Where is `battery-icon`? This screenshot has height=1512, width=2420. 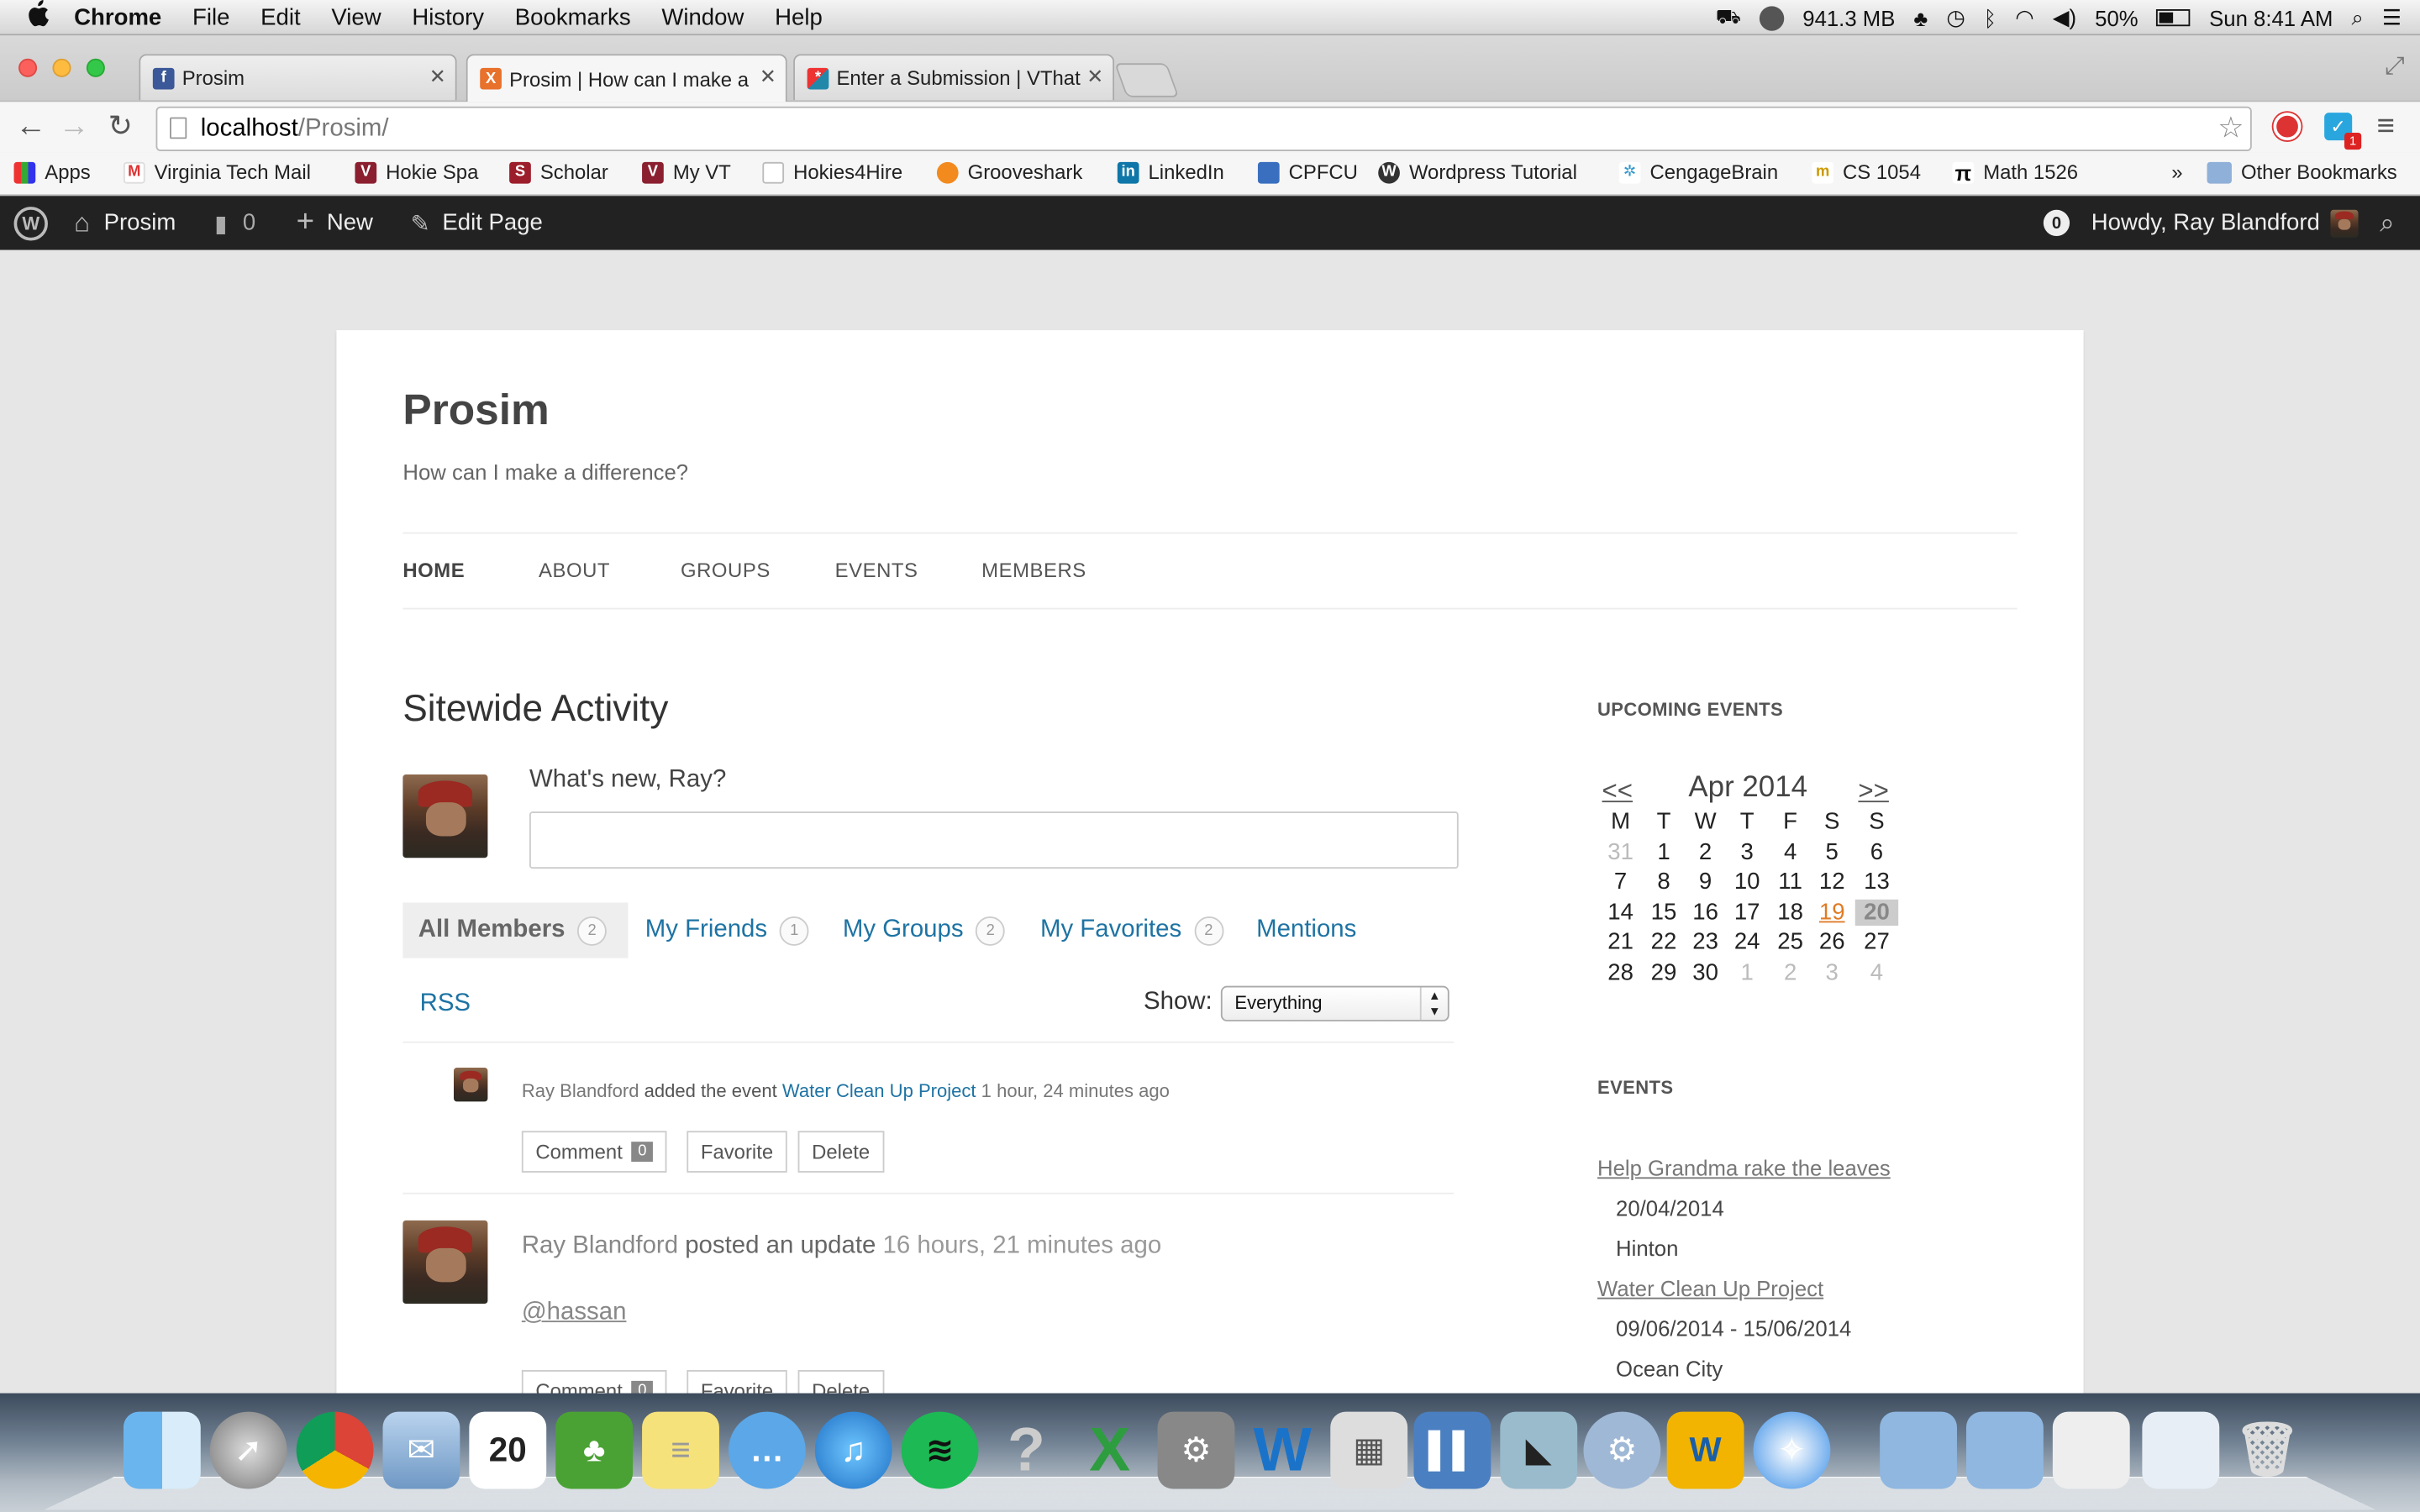 battery-icon is located at coordinates (2173, 18).